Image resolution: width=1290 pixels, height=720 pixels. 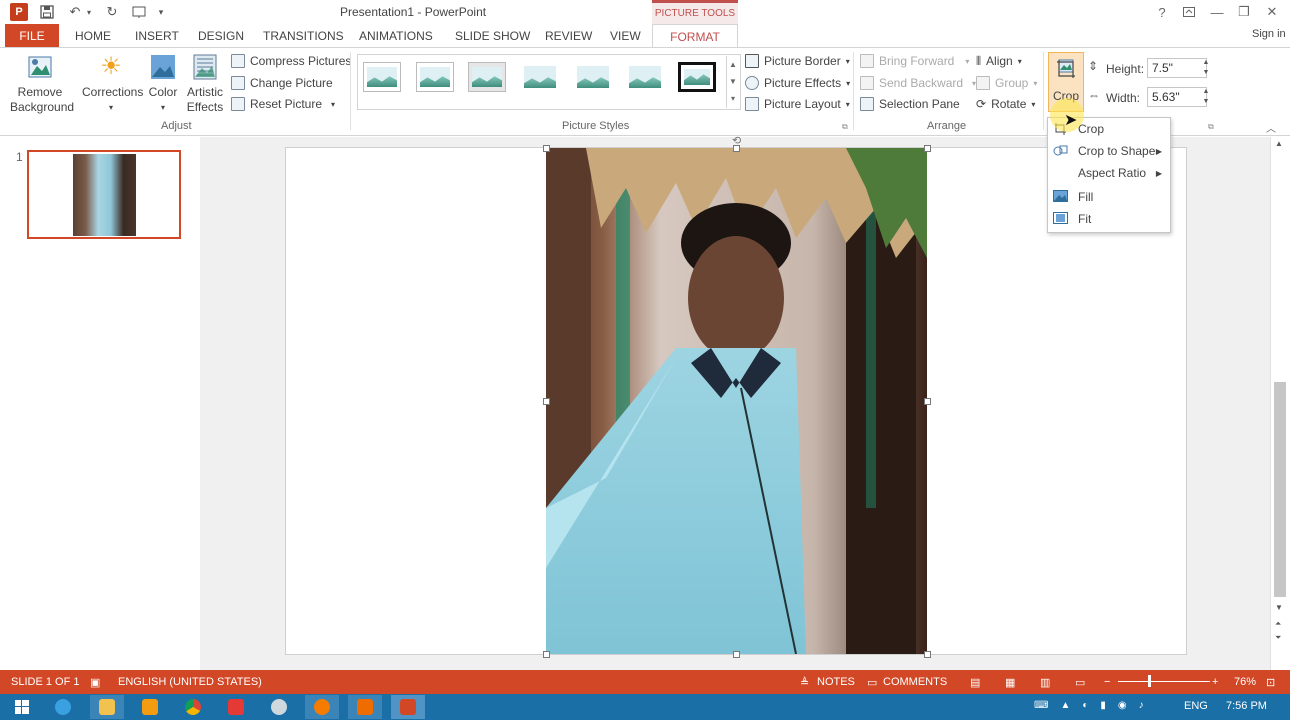 I want to click on zoom-in-icon: +, so click(x=1215, y=682).